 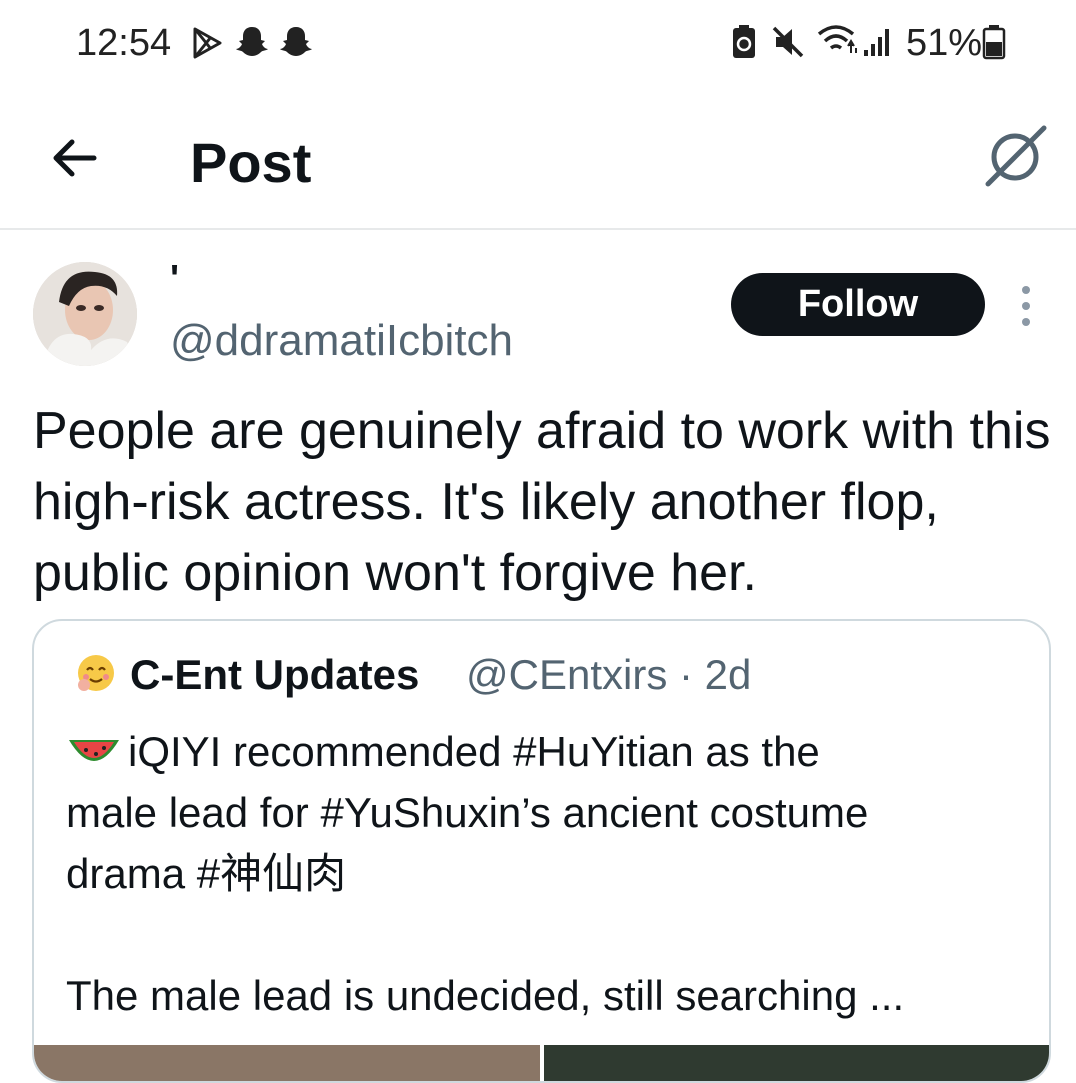 What do you see at coordinates (744, 44) in the screenshot?
I see `battery-saver-icon` at bounding box center [744, 44].